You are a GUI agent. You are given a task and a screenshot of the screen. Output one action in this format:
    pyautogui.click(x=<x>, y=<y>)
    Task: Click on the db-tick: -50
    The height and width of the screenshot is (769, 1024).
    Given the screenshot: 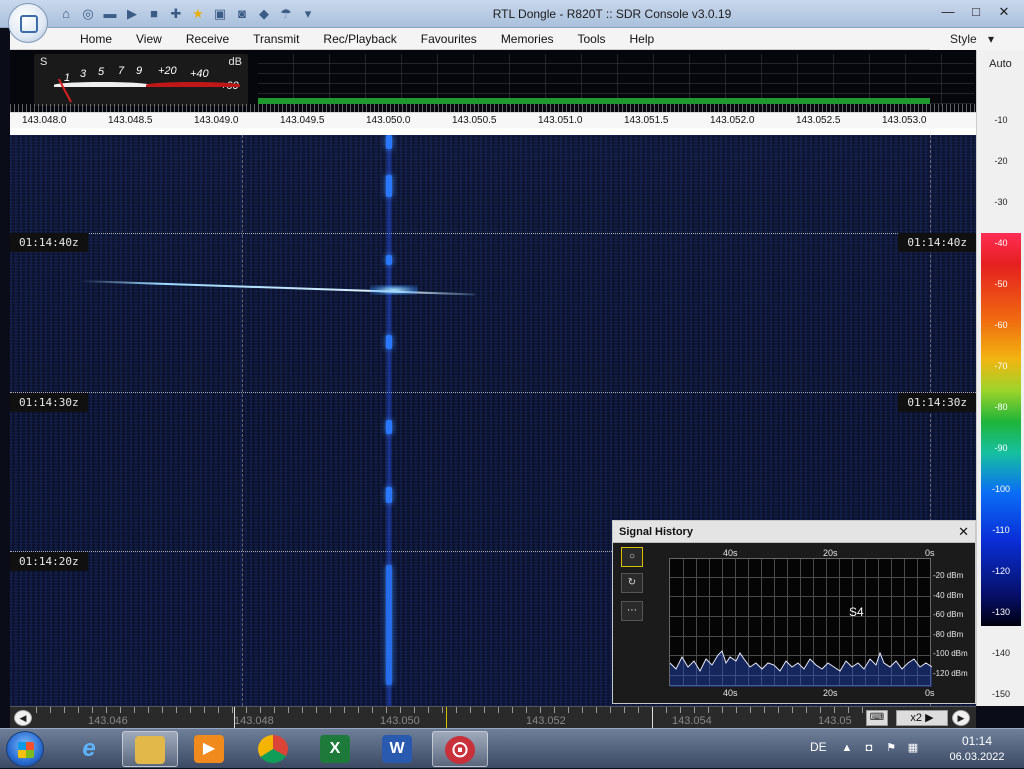 What is the action you would take?
    pyautogui.click(x=1001, y=284)
    